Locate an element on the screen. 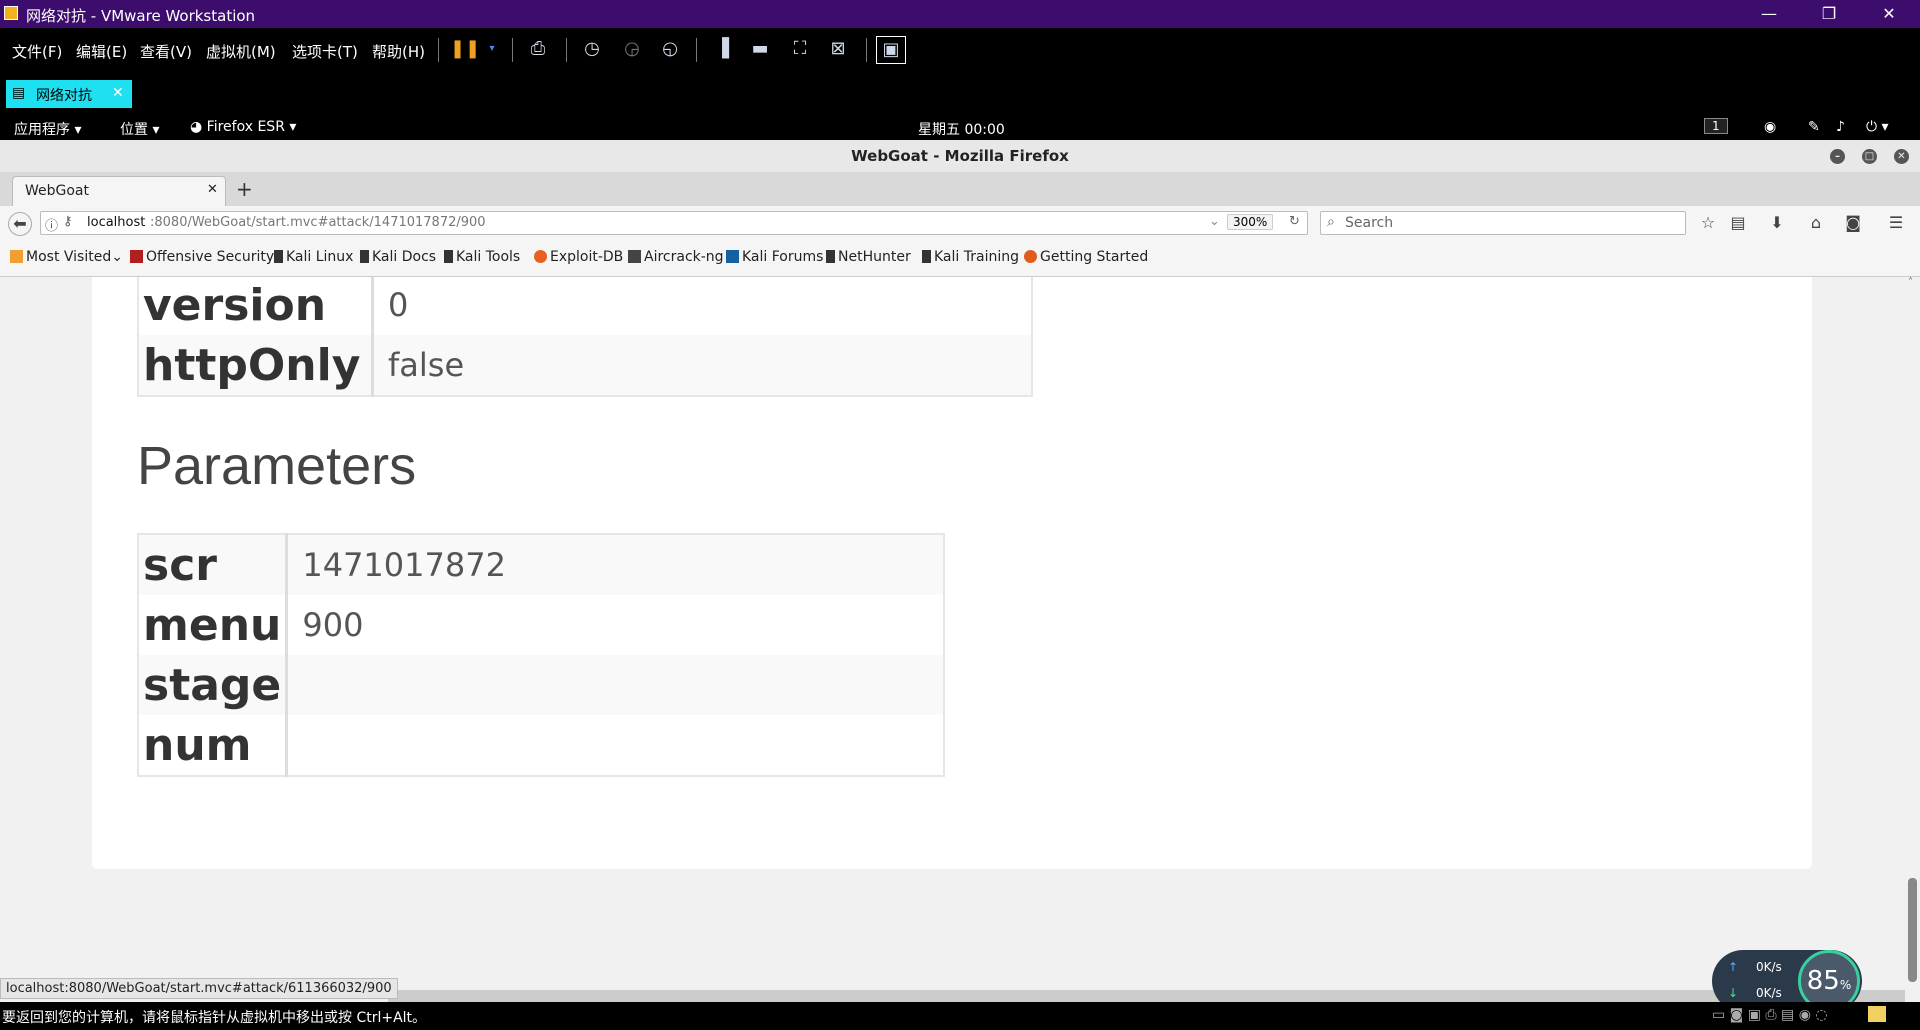  bookmark-kali-training: Kali Training is located at coordinates (970, 257).